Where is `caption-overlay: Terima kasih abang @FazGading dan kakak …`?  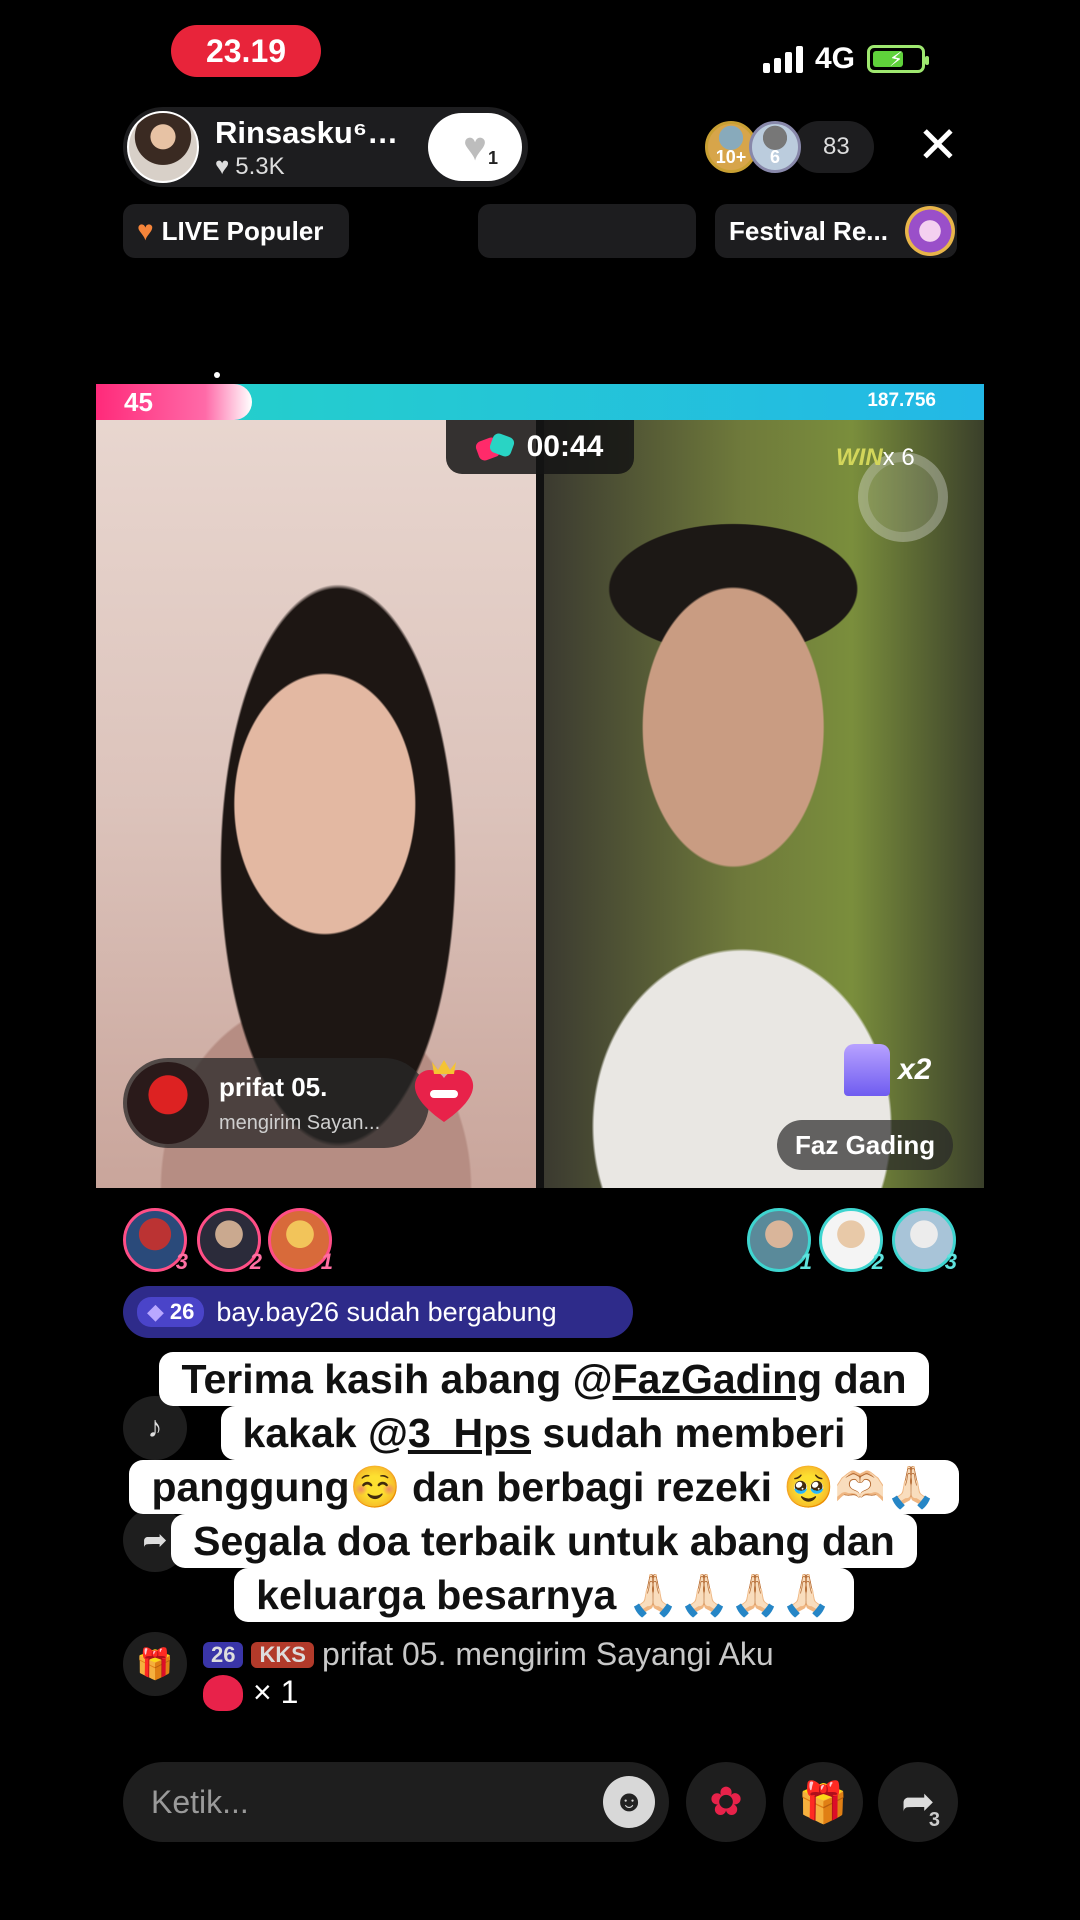 caption-overlay: Terima kasih abang @FazGading dan kakak … is located at coordinates (544, 1487).